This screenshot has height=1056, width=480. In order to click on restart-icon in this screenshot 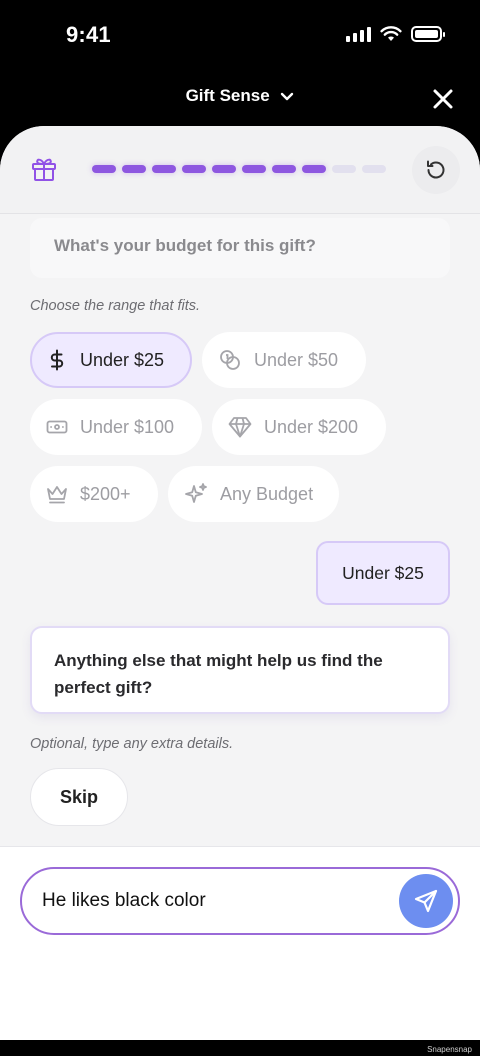, I will do `click(436, 169)`.